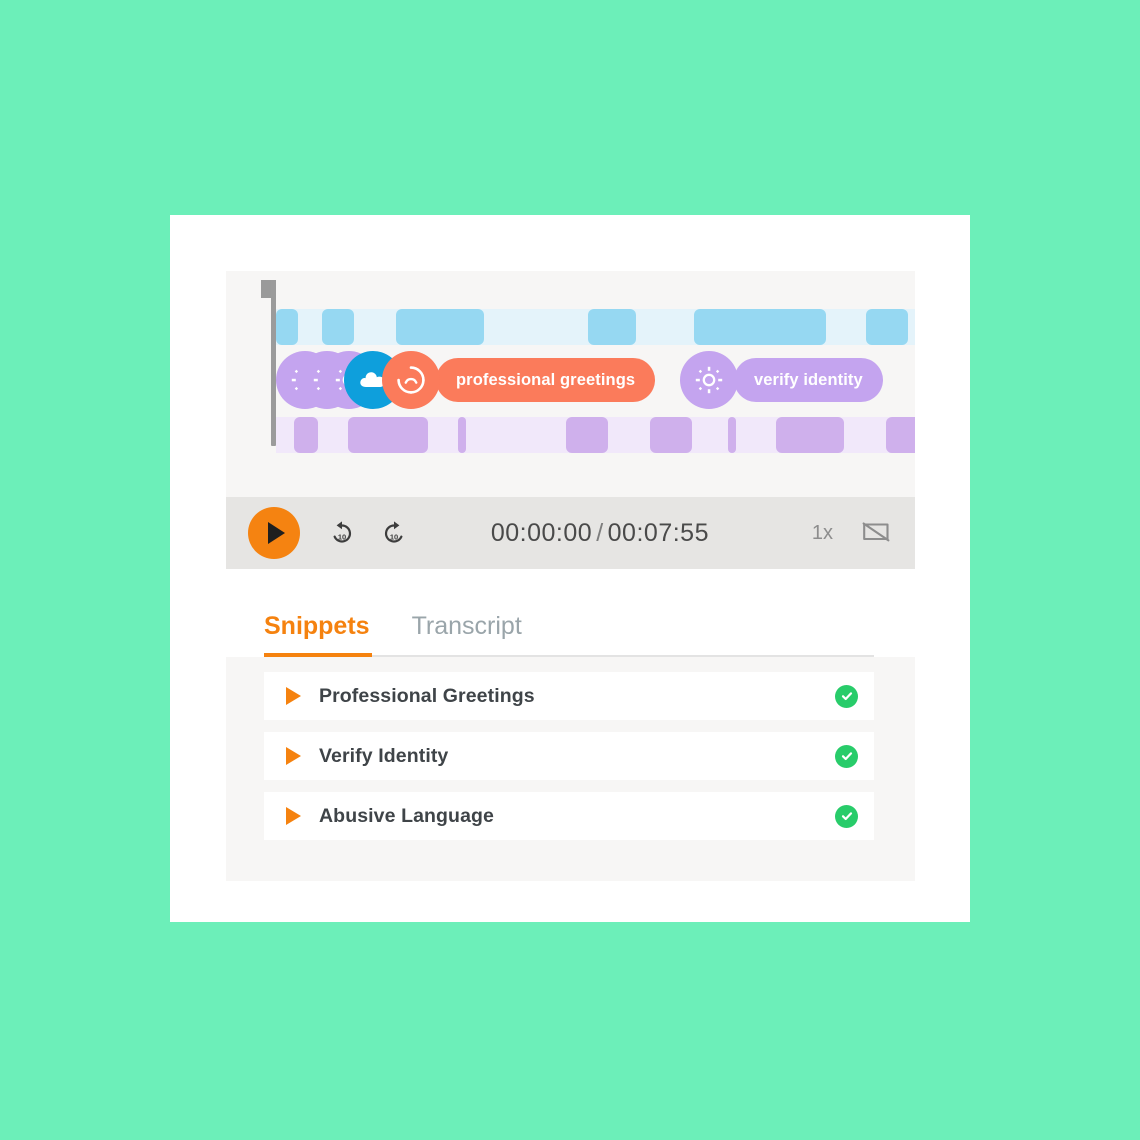 Image resolution: width=1140 pixels, height=1140 pixels. I want to click on player-control-bar: 10 10 00:00:00/00:07:55 1x, so click(570, 533).